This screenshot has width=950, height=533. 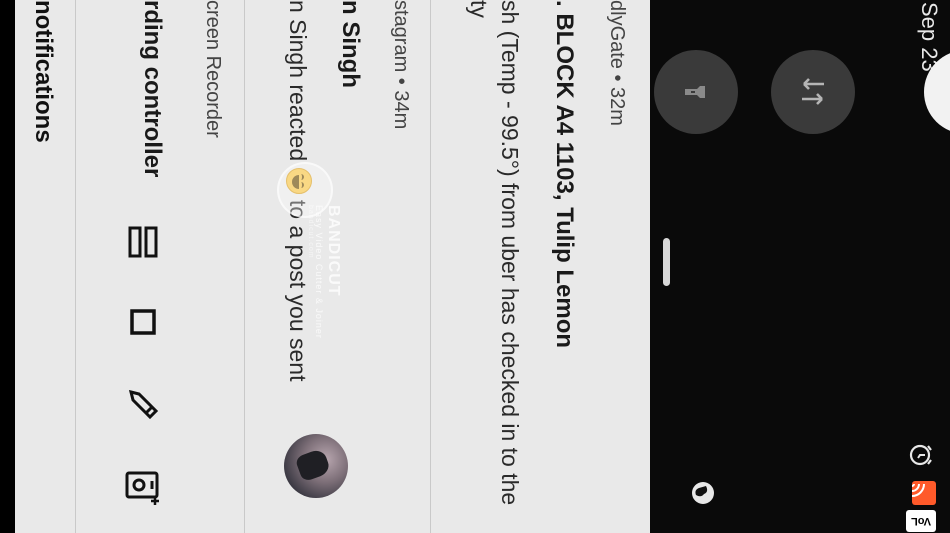 I want to click on data-transfer-tile, so click(x=813, y=92).